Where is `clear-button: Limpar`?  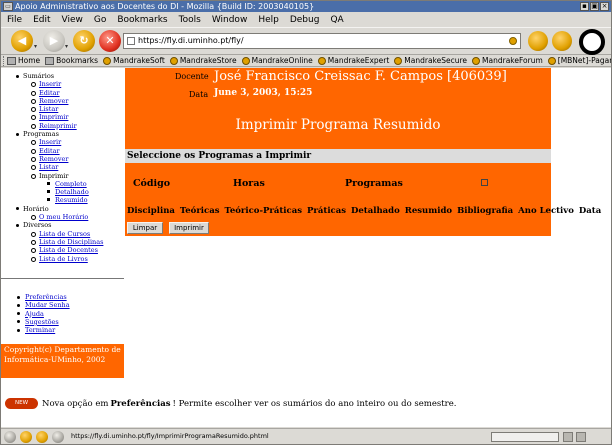 clear-button: Limpar is located at coordinates (145, 228).